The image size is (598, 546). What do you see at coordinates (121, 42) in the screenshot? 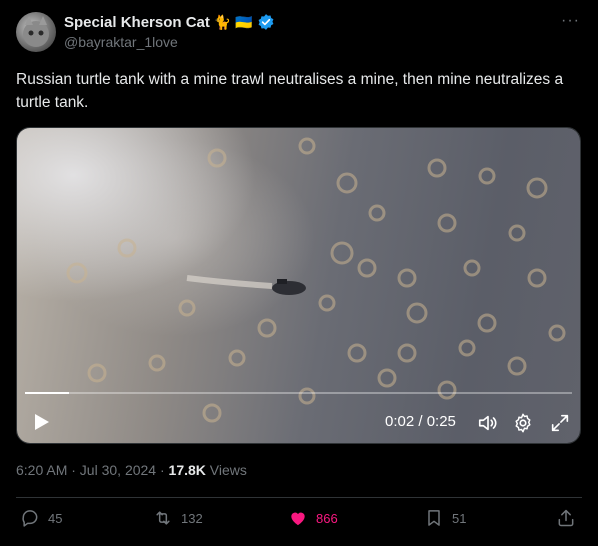
I see `author-handle: @bayraktar_1love` at bounding box center [121, 42].